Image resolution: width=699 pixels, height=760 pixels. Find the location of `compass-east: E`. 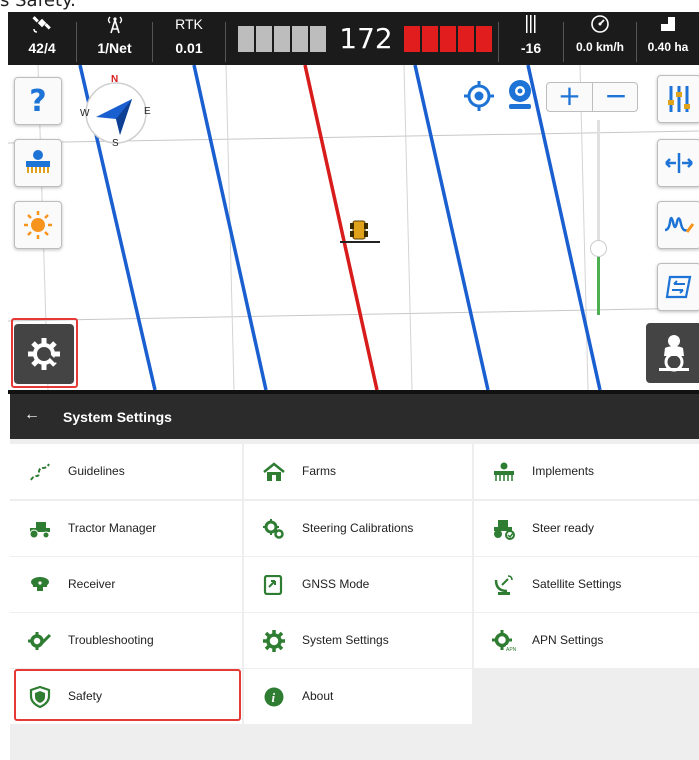

compass-east: E is located at coordinates (147, 111).